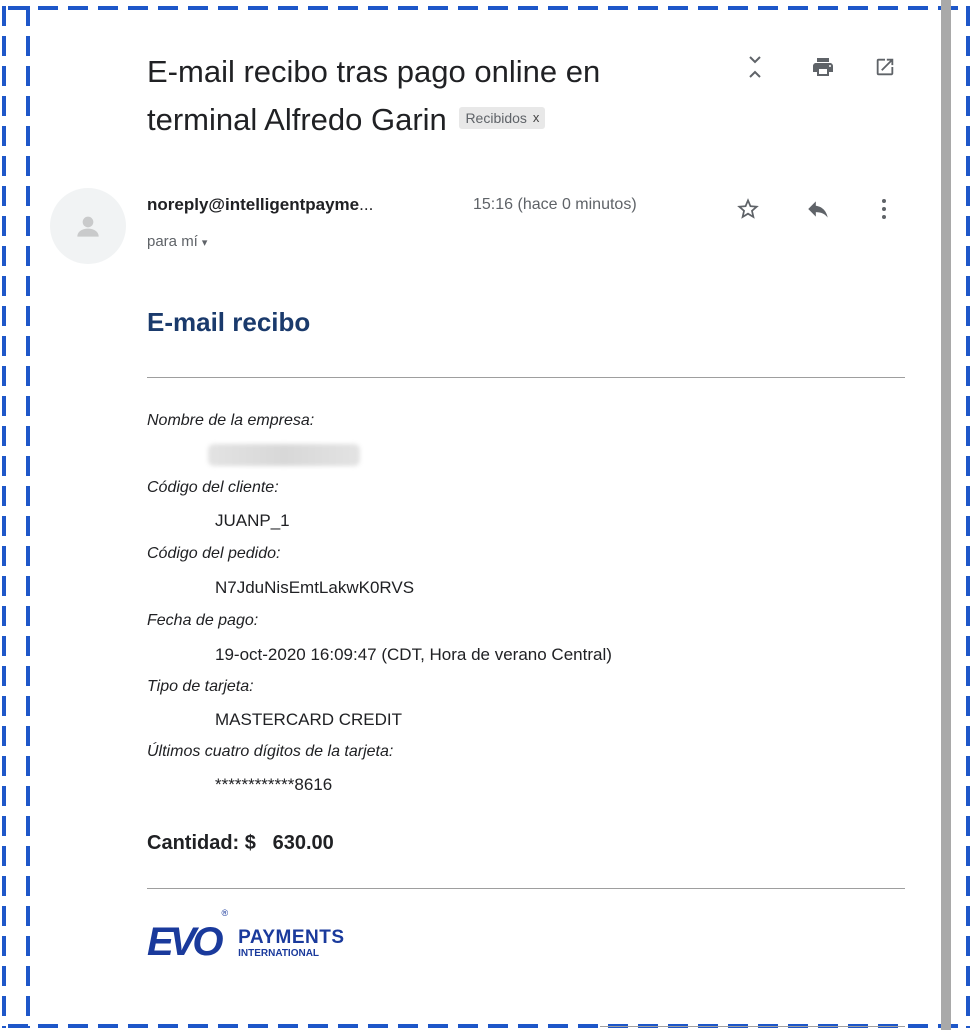 The image size is (974, 1036). What do you see at coordinates (213, 487) in the screenshot?
I see `field-label-customer-code: Código del cliente:` at bounding box center [213, 487].